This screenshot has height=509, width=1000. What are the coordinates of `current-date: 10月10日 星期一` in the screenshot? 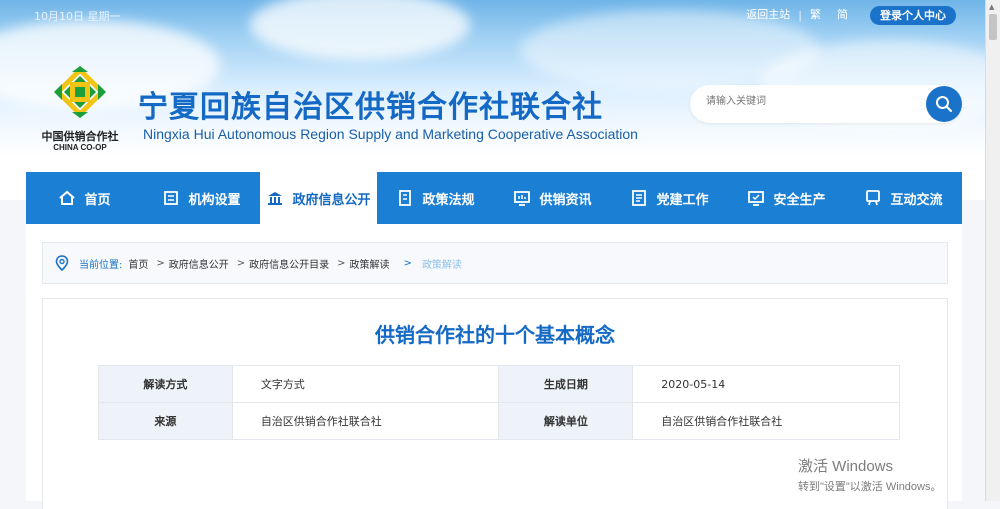 It's located at (77, 16).